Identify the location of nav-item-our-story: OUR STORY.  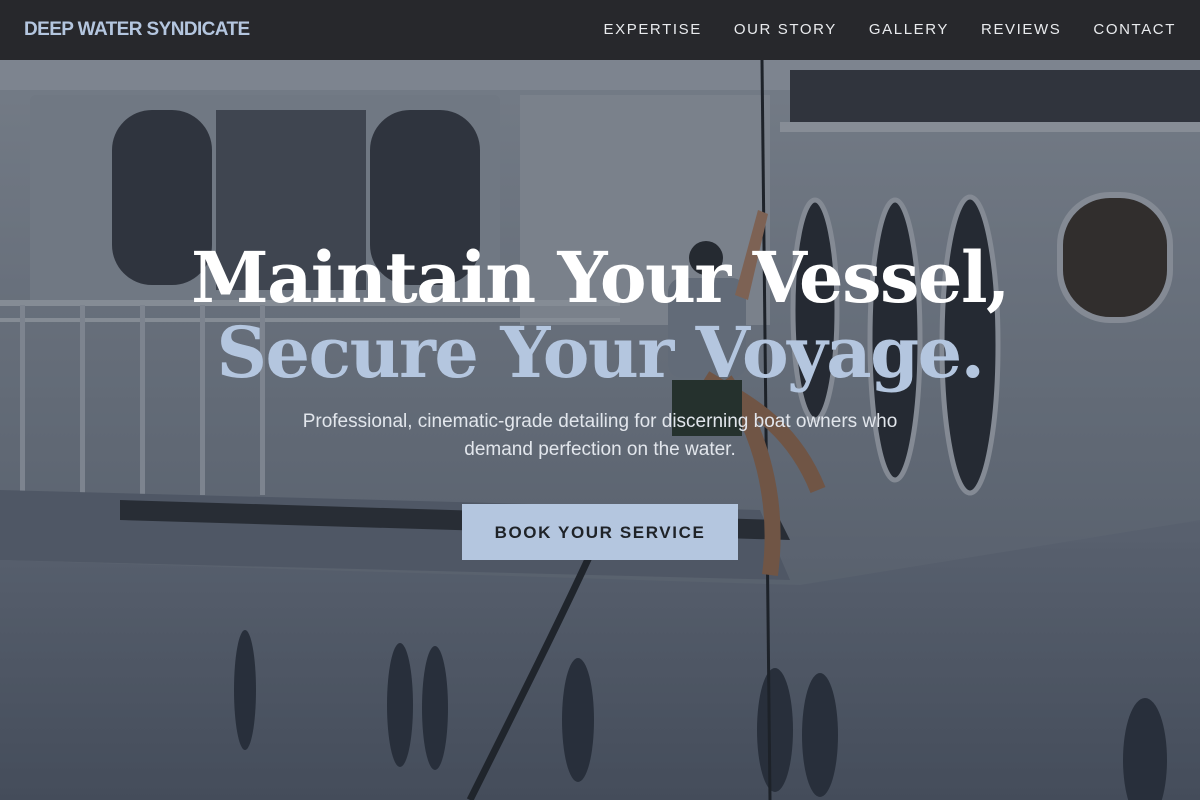
(785, 30).